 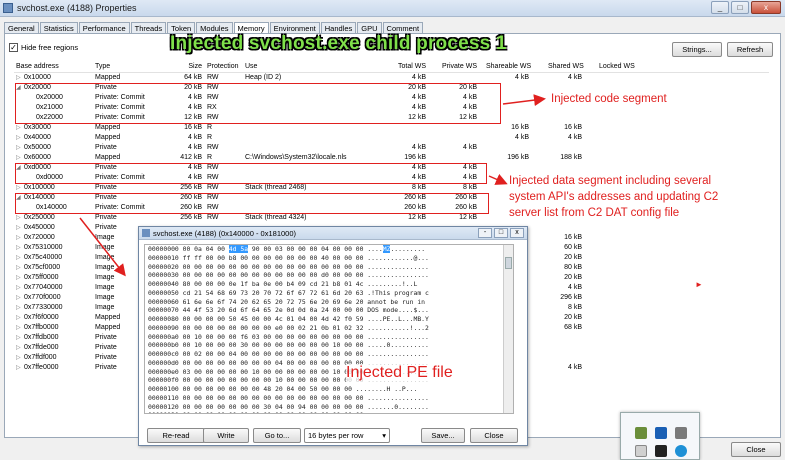 I want to click on window-title-bar: svchost.exe (4188) Properties _ □ x, so click(x=392, y=8).